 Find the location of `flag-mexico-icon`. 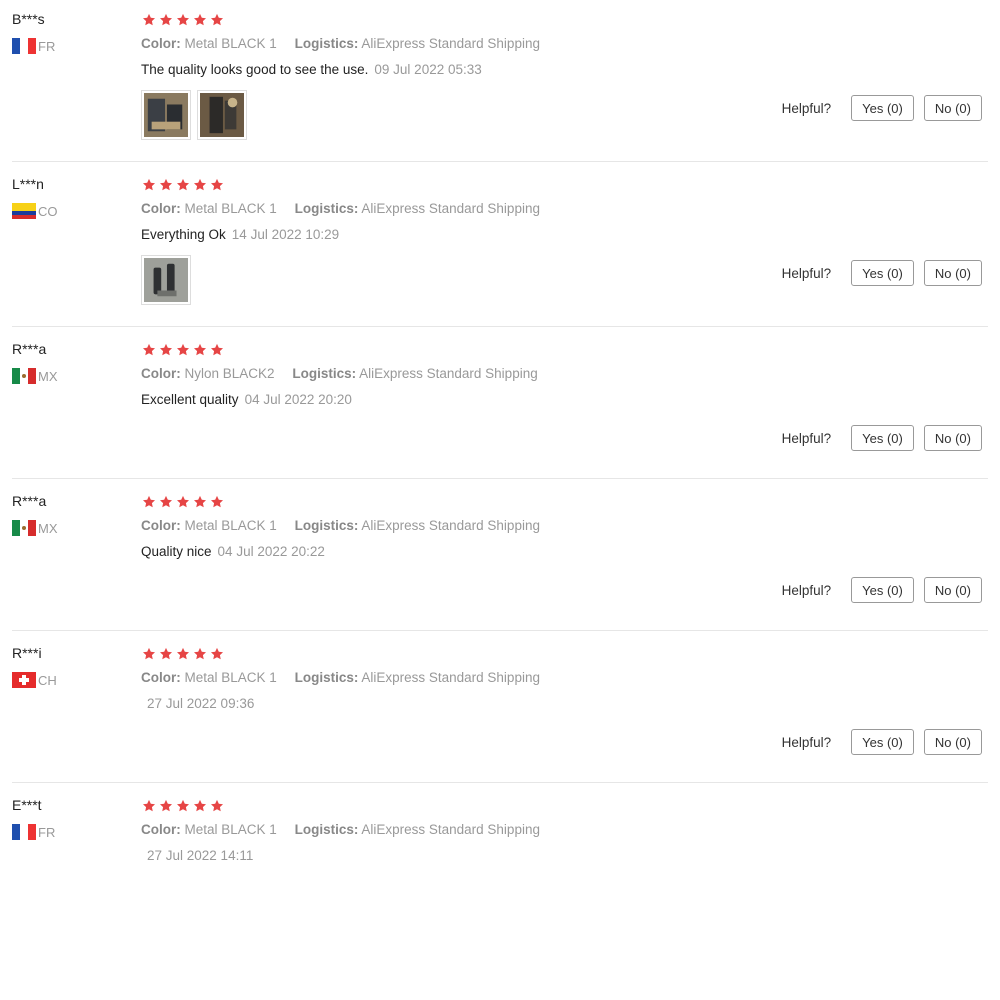

flag-mexico-icon is located at coordinates (24, 528).